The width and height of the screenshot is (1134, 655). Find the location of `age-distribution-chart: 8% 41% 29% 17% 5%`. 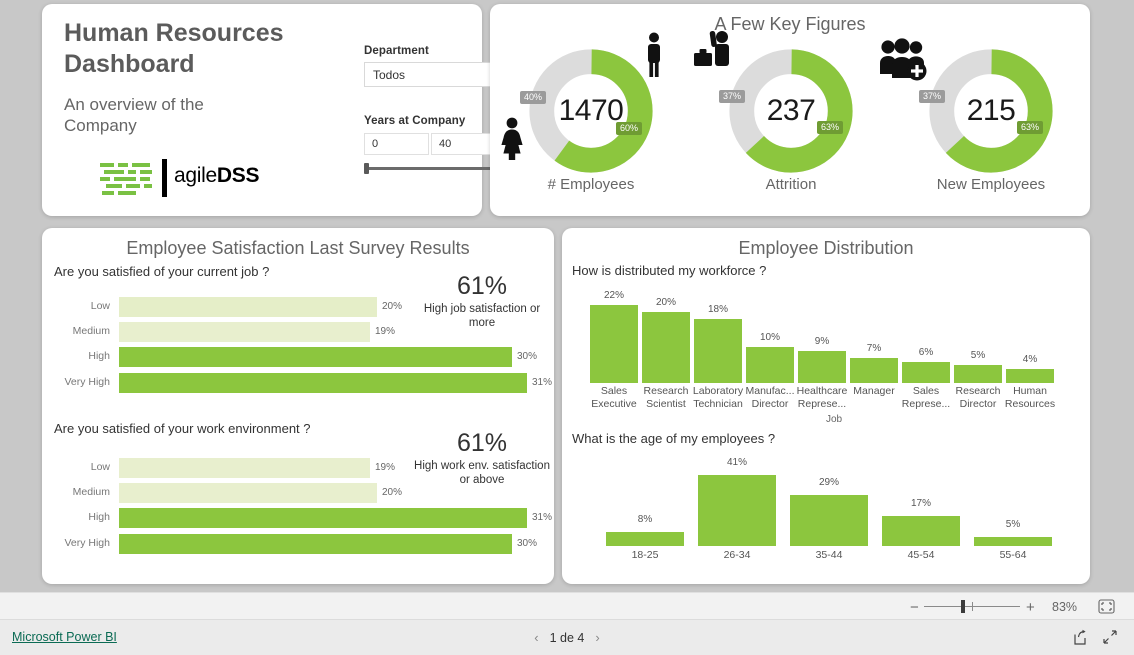

age-distribution-chart: 8% 41% 29% 17% 5% is located at coordinates (833, 501).